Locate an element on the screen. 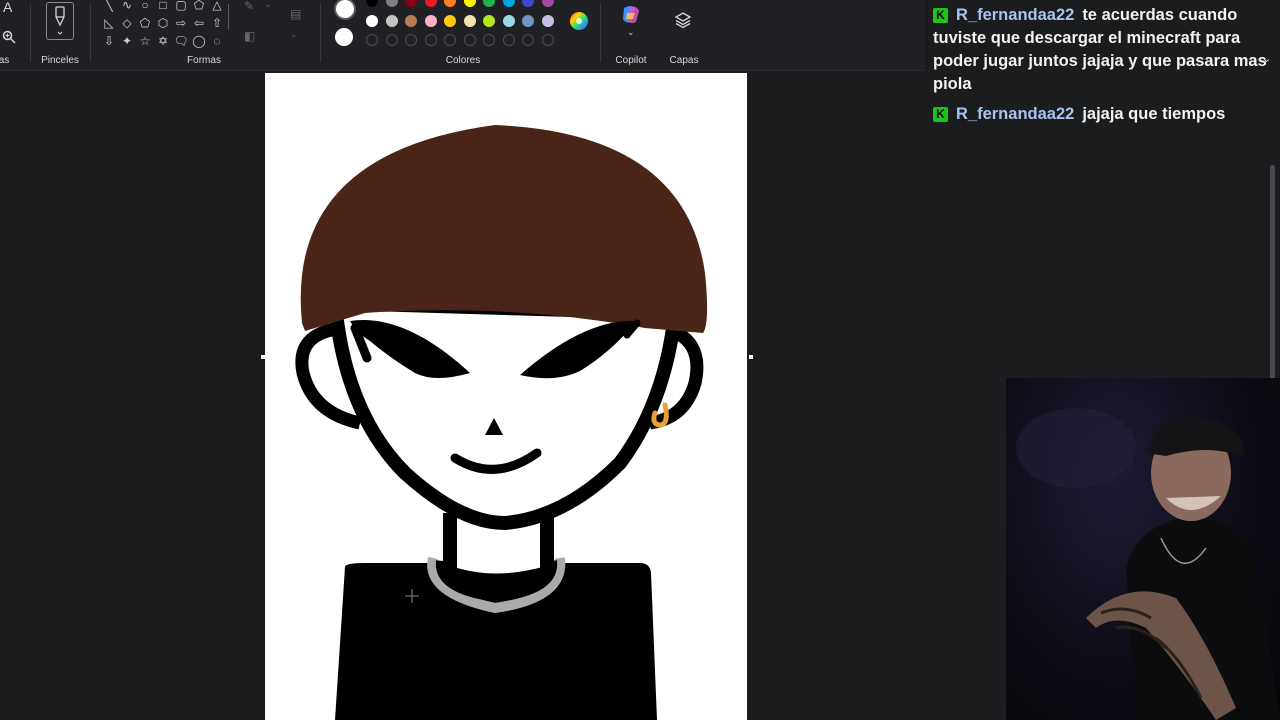  right-triangle-shape-icon: ◺ is located at coordinates (109, 23).